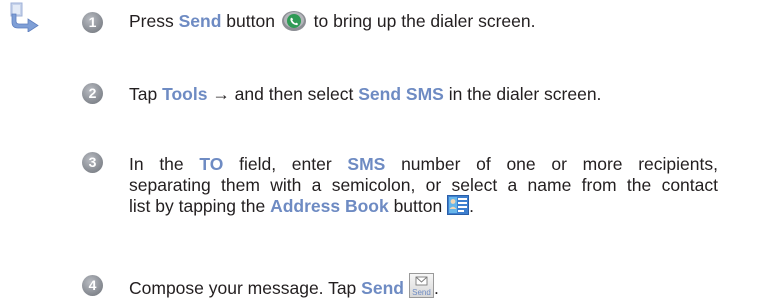 This screenshot has width=761, height=306. Describe the element at coordinates (366, 164) in the screenshot. I see `sms-keyword: SMS` at that location.